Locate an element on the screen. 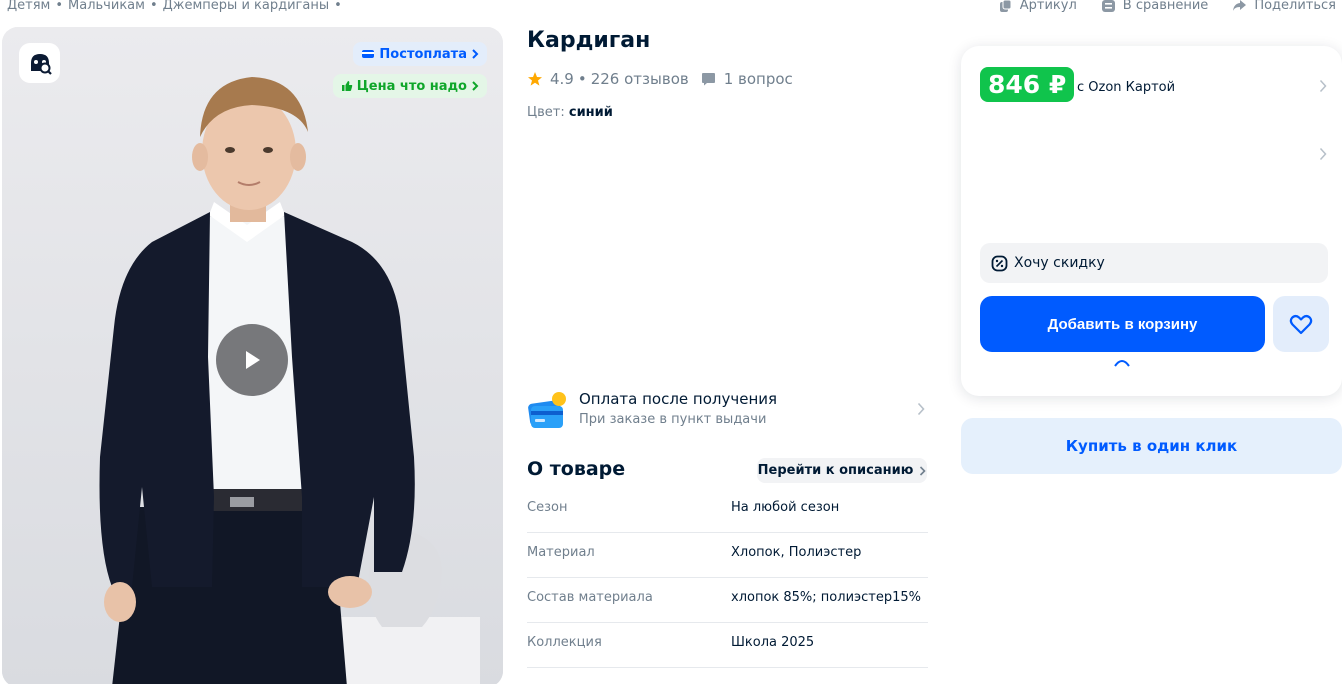 The height and width of the screenshot is (684, 1342). postpay-badge: Постоплата is located at coordinates (420, 54).